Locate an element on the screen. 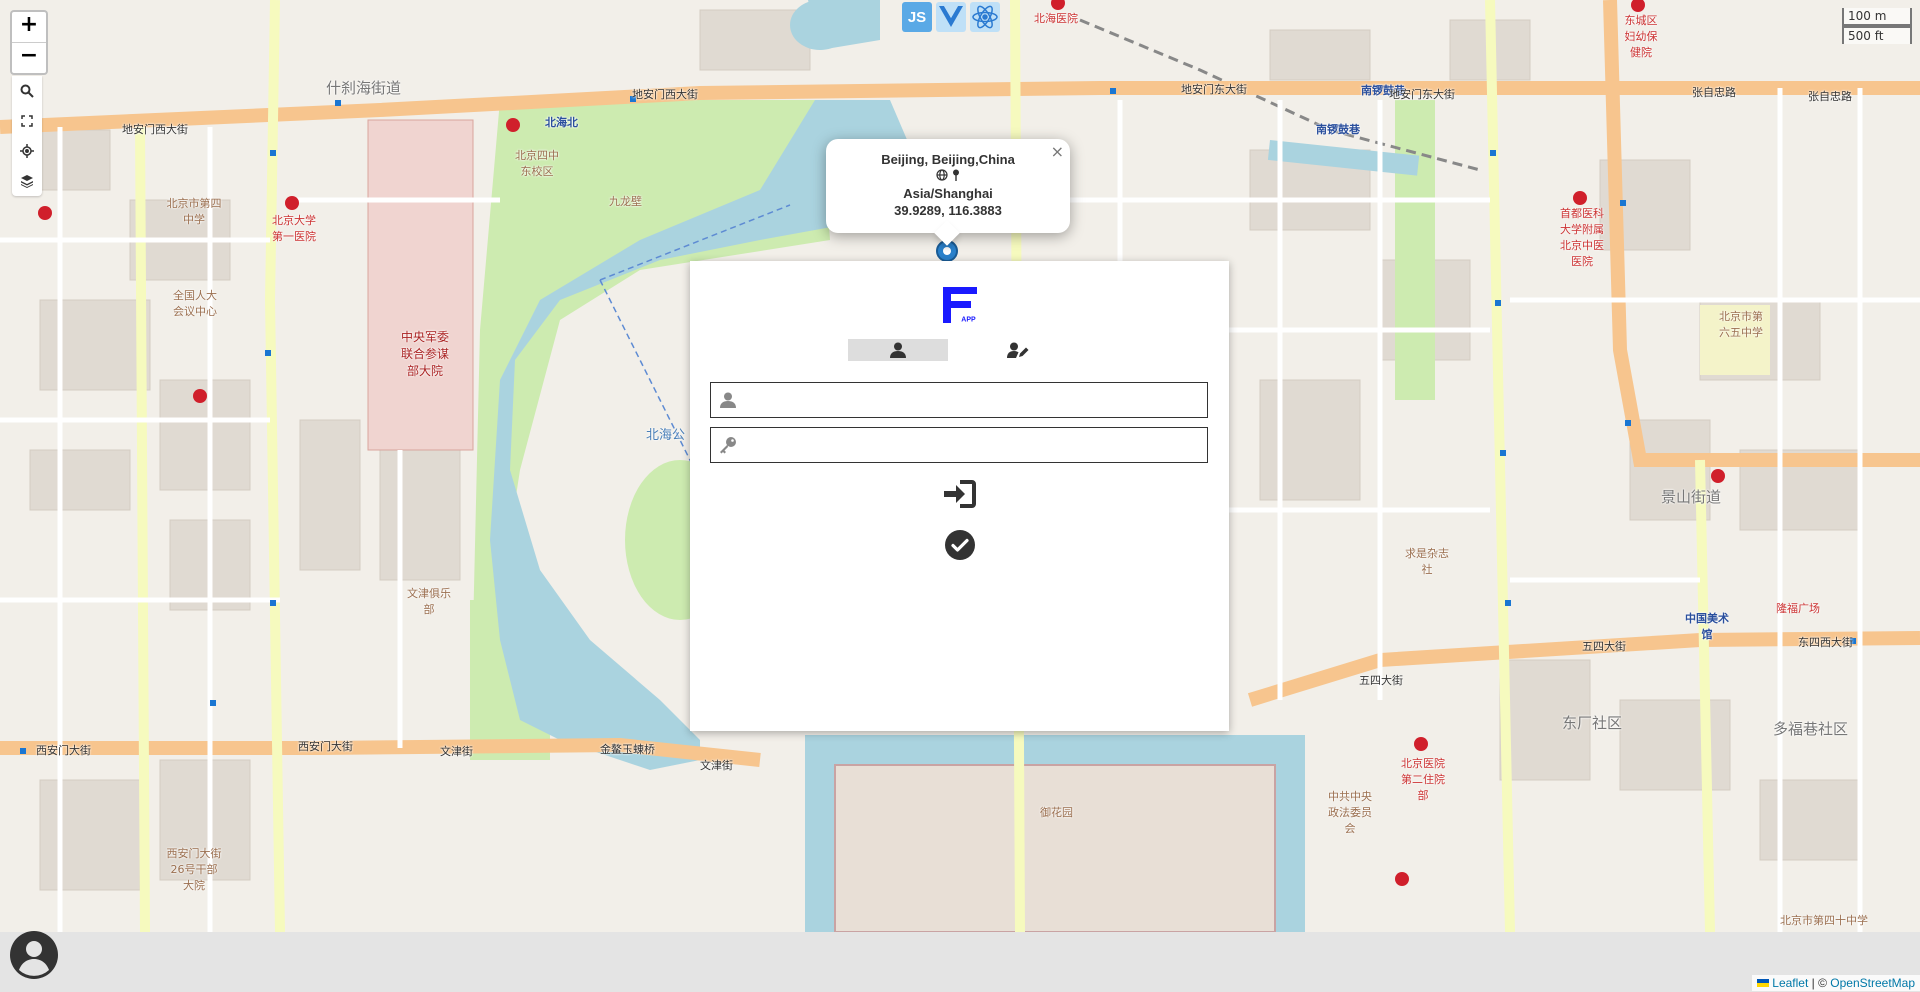 The height and width of the screenshot is (992, 1920). zoom-out-button: − is located at coordinates (29, 58).